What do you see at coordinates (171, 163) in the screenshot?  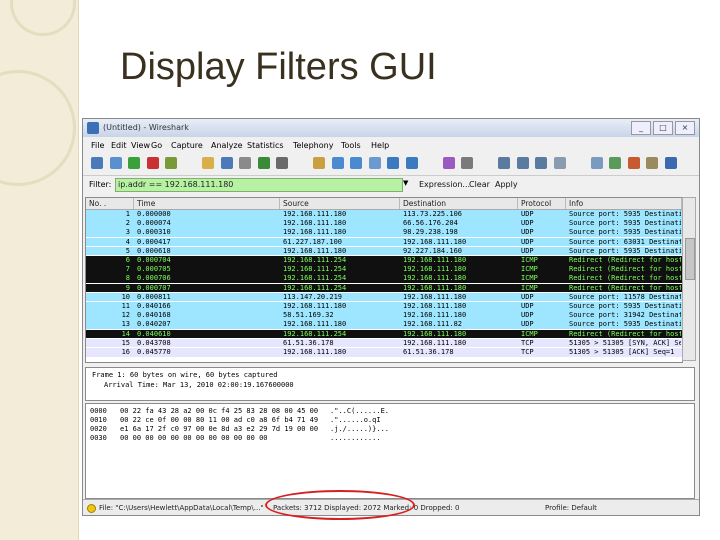 I see `restart-capture-icon` at bounding box center [171, 163].